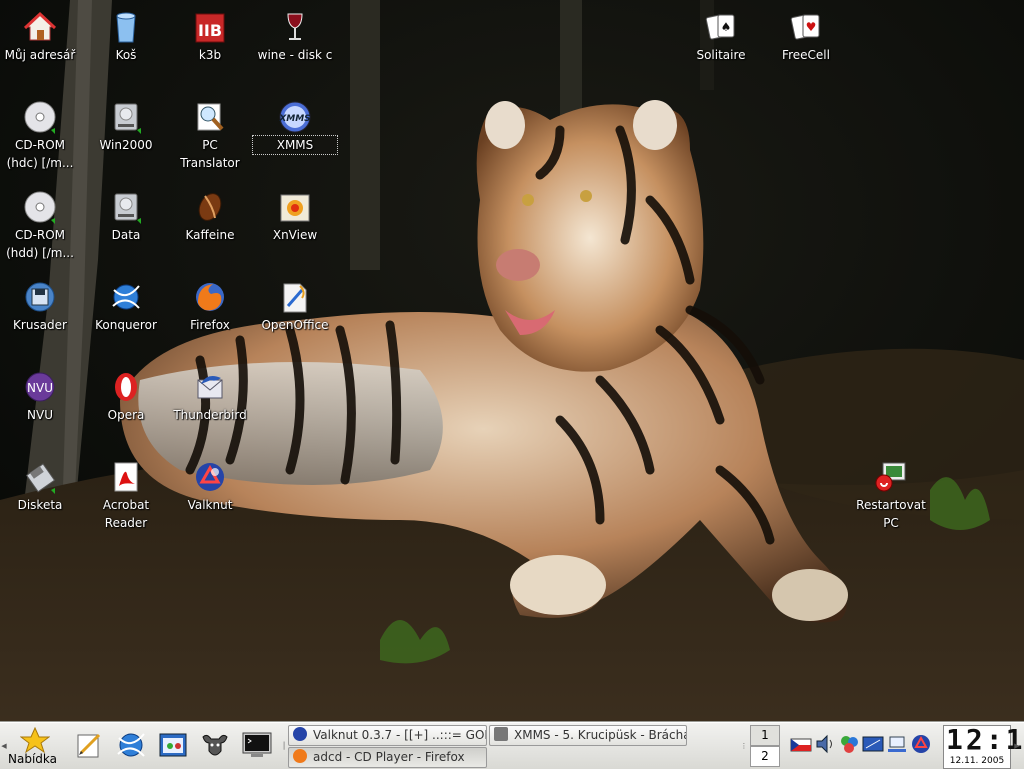  I want to click on svg-text: IIB, so click(210, 30).